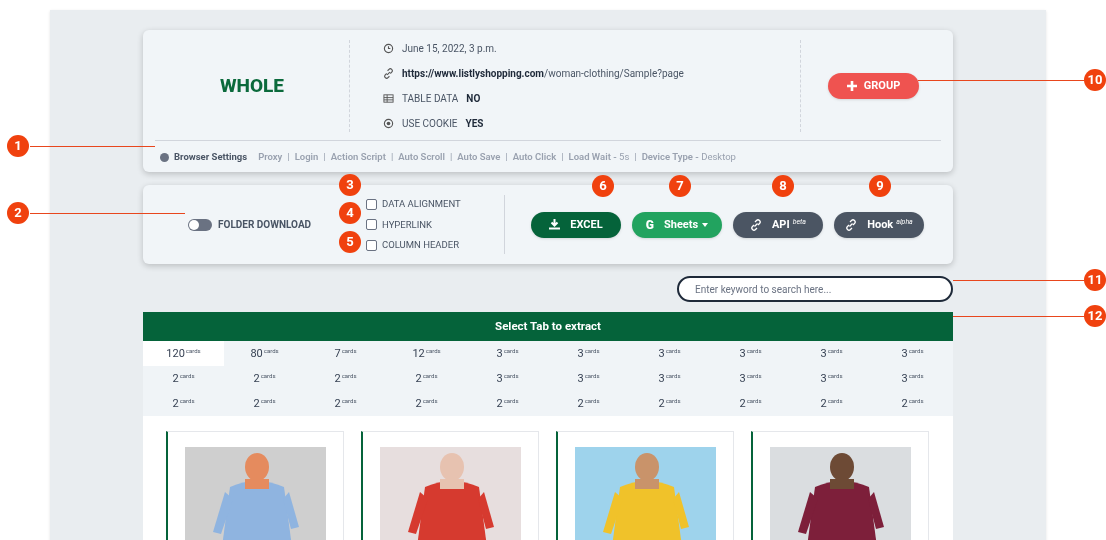 The height and width of the screenshot is (540, 1106). I want to click on tab: 80$^{cards}$, so click(264, 354).